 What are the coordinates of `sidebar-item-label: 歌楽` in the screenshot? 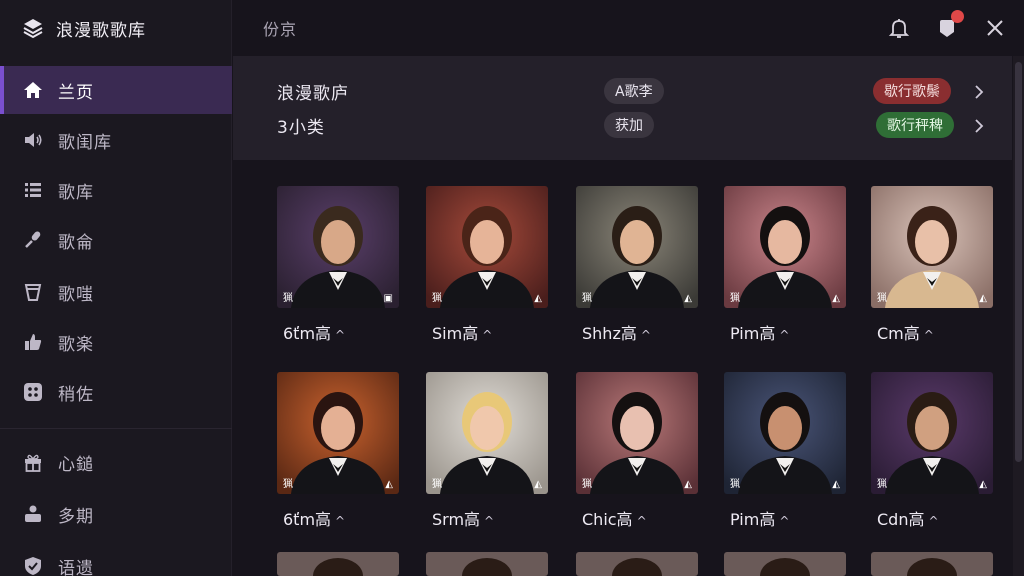 It's located at (76, 344).